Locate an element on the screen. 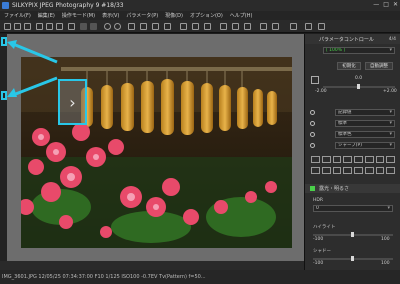 The width and height of the screenshot is (400, 284). develop-icon is located at coordinates (167, 26).